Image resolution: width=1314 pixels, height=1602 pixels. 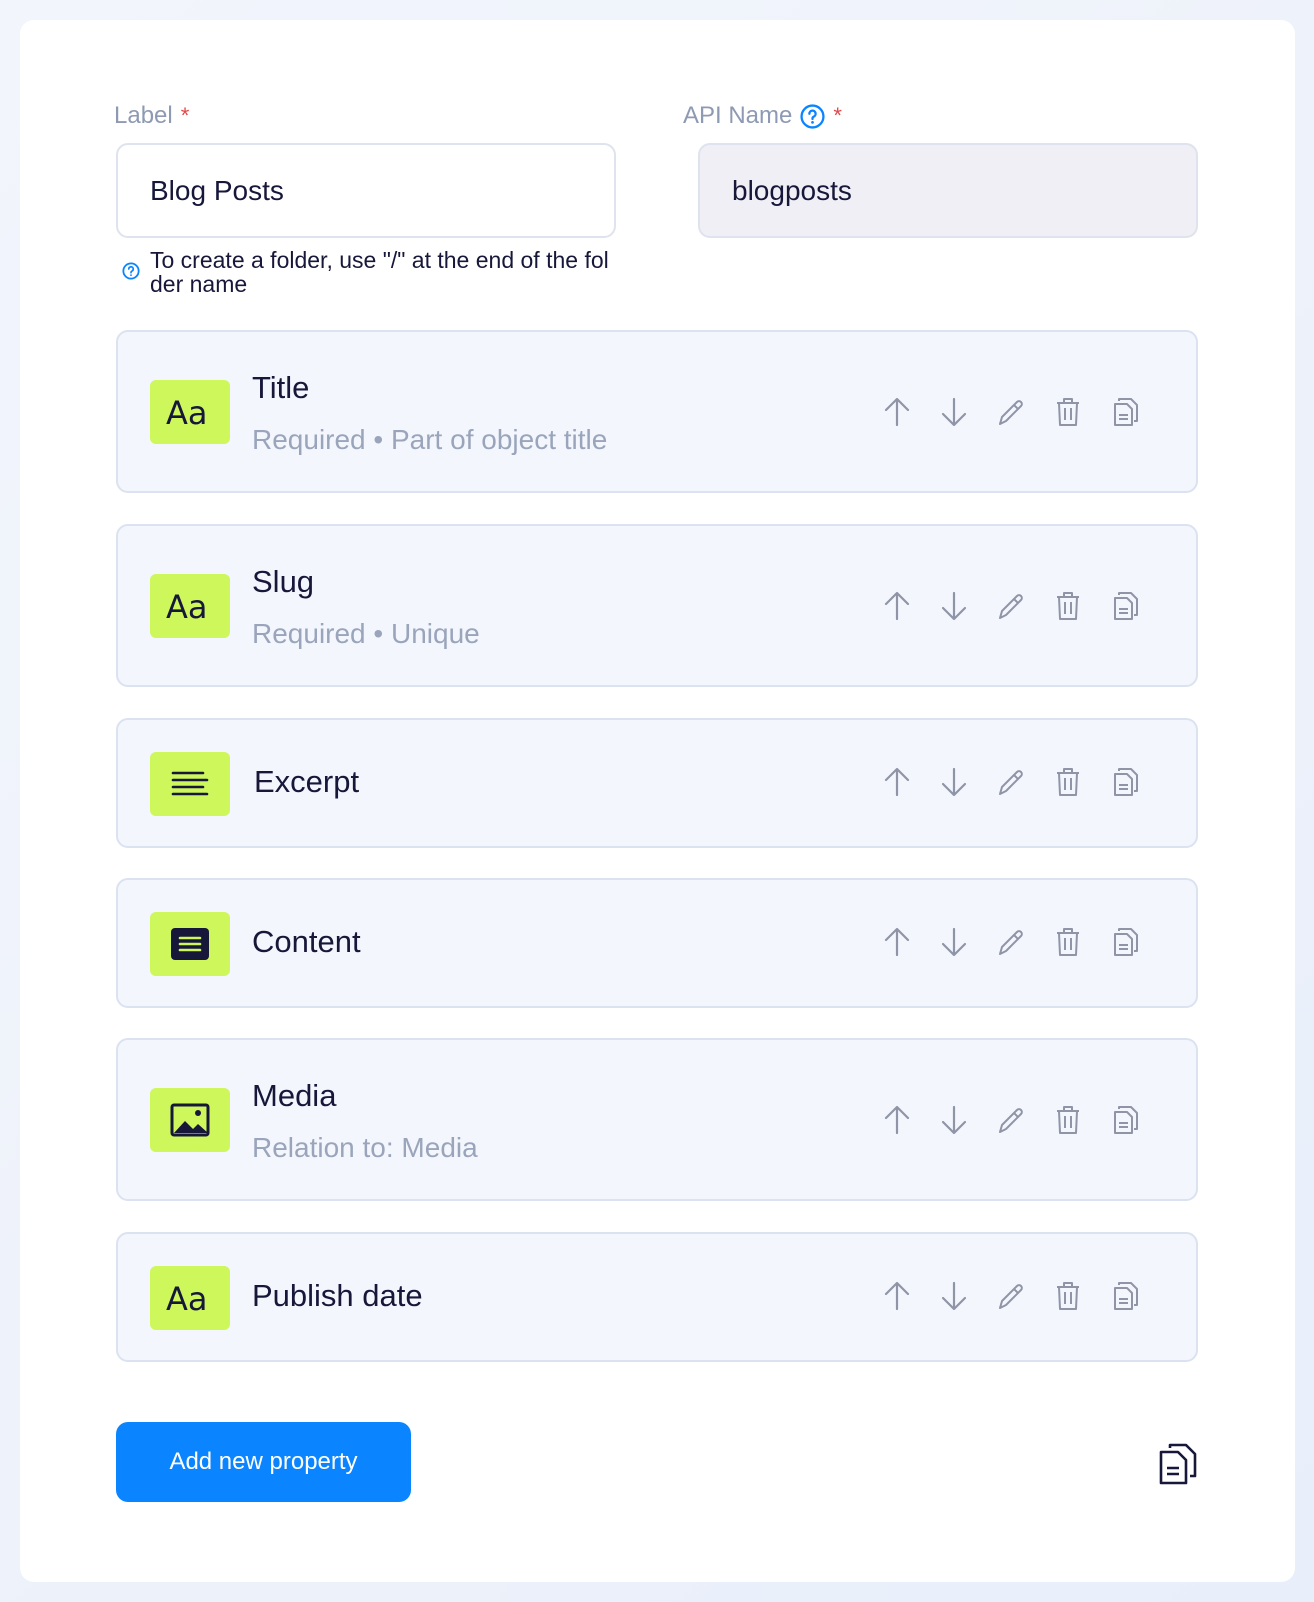 I want to click on property-row-content: Content, so click(x=657, y=943).